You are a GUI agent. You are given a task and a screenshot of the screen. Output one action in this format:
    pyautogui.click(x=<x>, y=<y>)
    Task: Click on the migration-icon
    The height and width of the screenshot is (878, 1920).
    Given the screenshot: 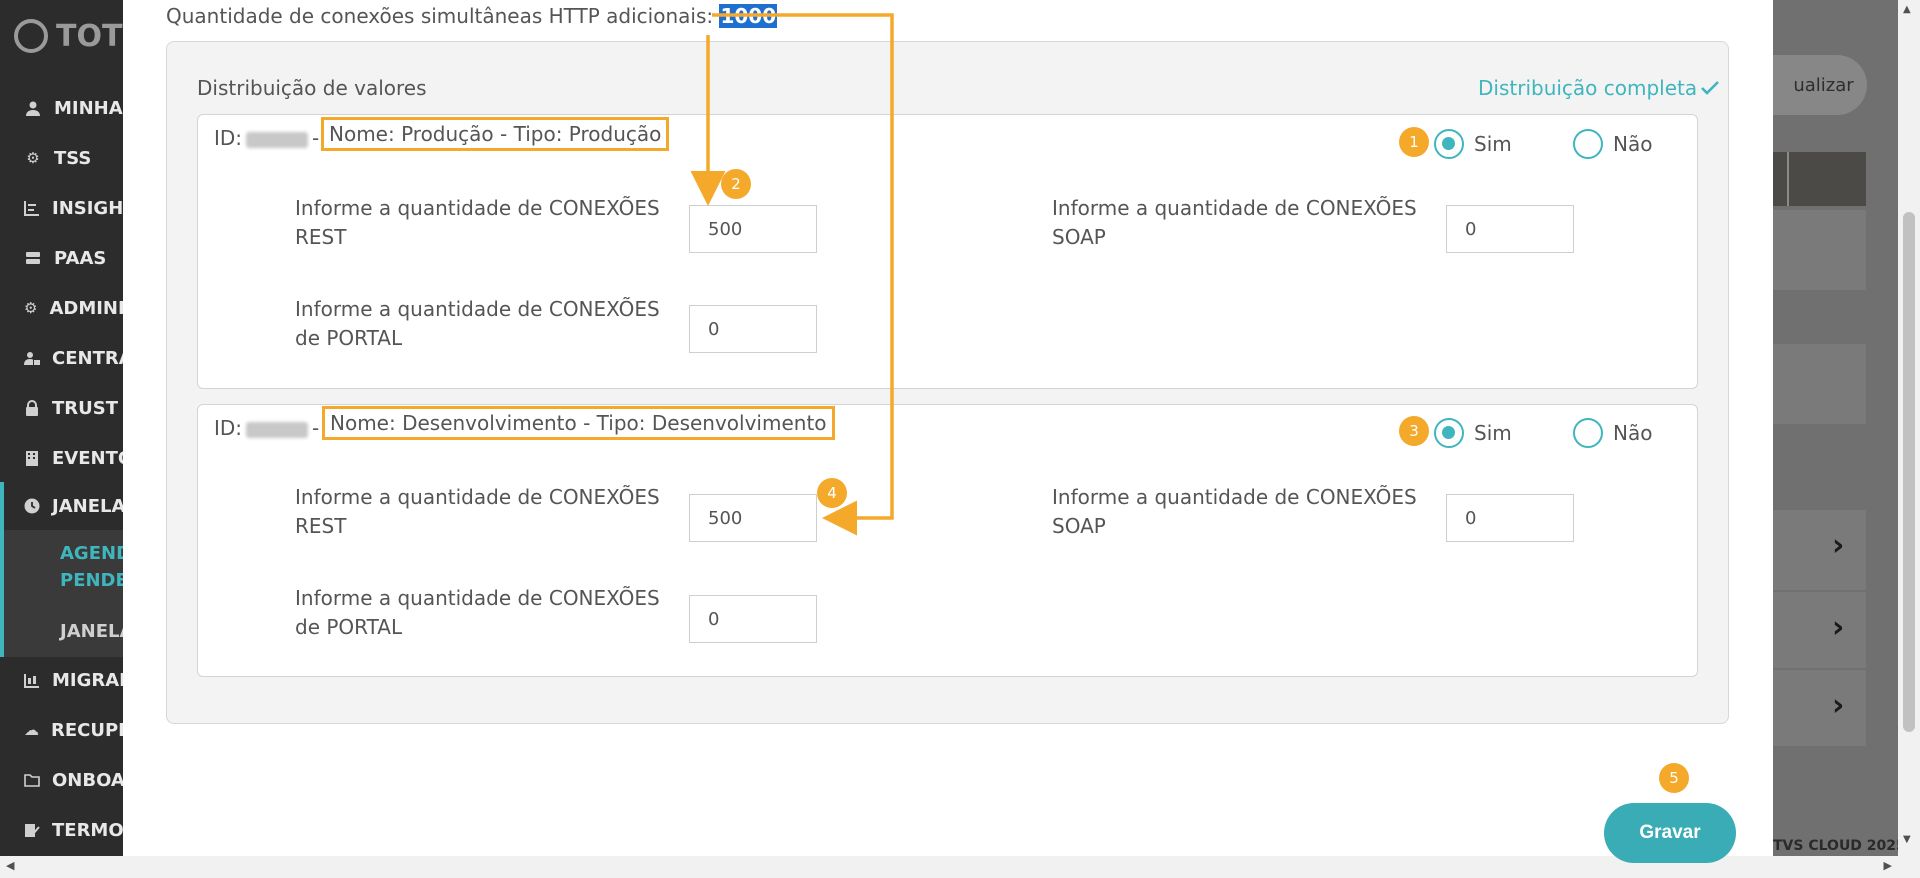 What is the action you would take?
    pyautogui.click(x=32, y=680)
    